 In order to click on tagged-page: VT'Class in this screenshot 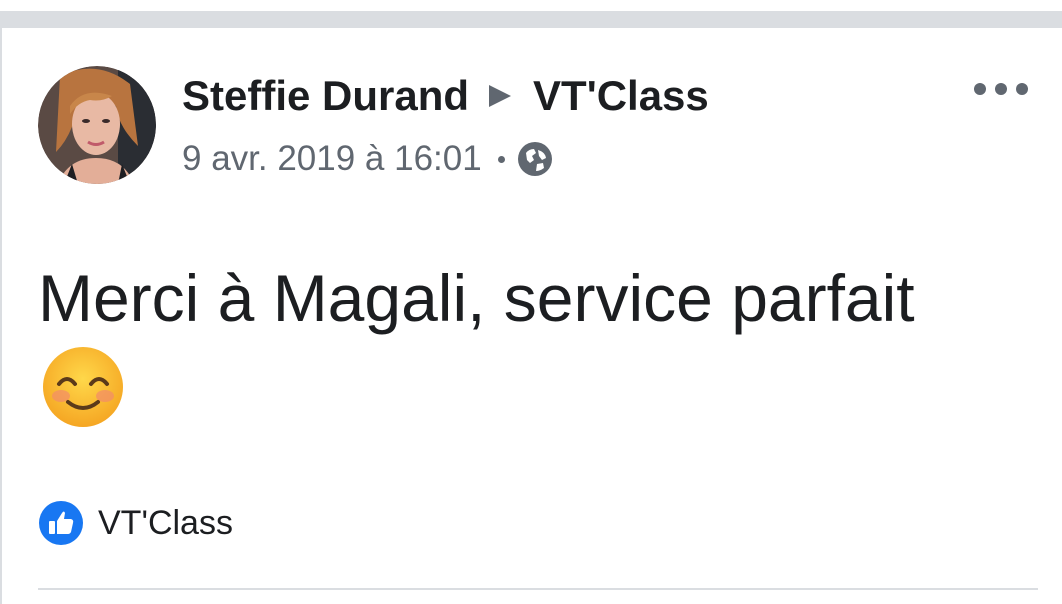, I will do `click(135, 523)`.